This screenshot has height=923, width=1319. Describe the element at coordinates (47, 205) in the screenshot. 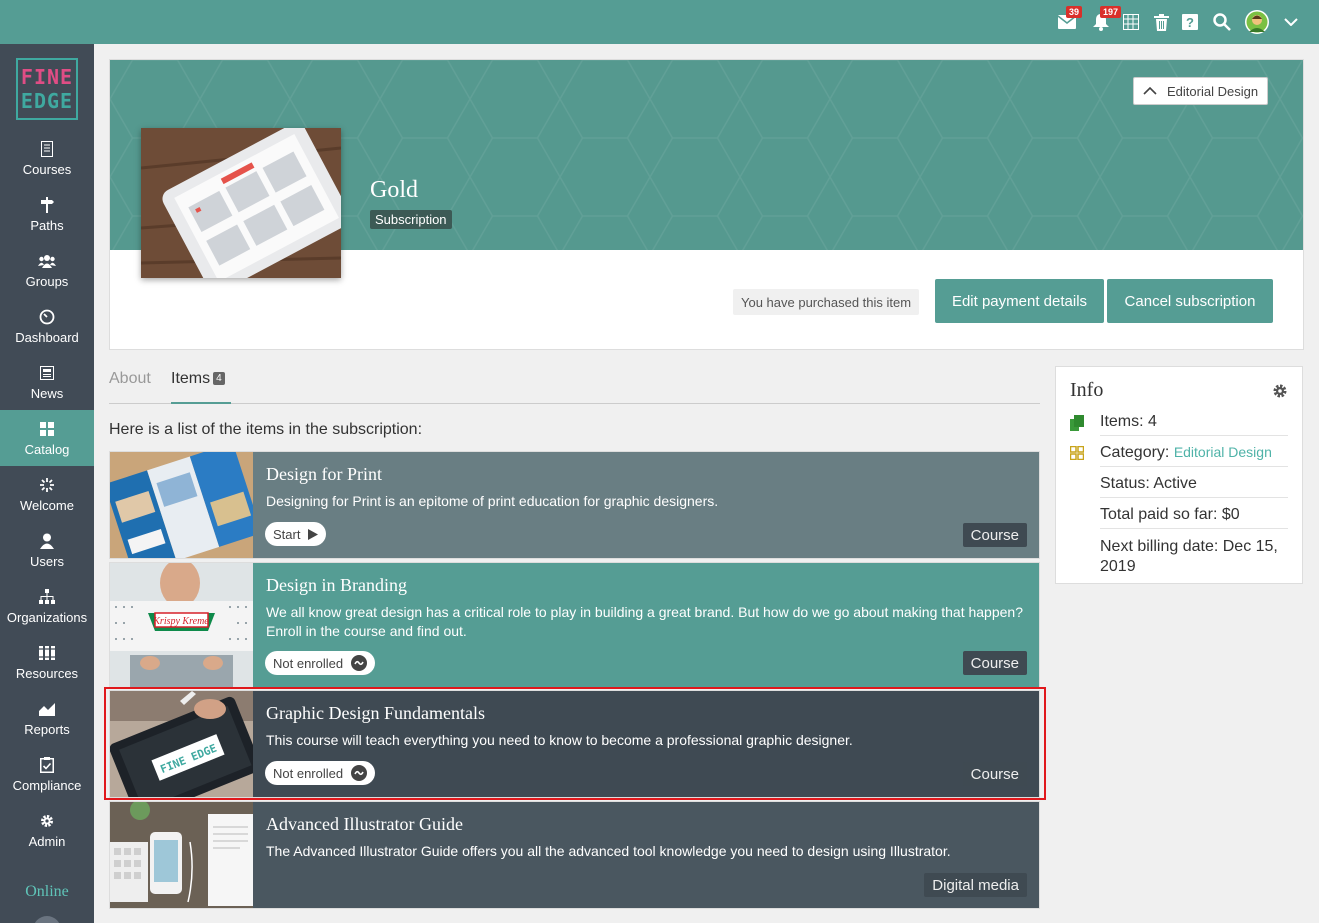

I see `paths-icon` at that location.